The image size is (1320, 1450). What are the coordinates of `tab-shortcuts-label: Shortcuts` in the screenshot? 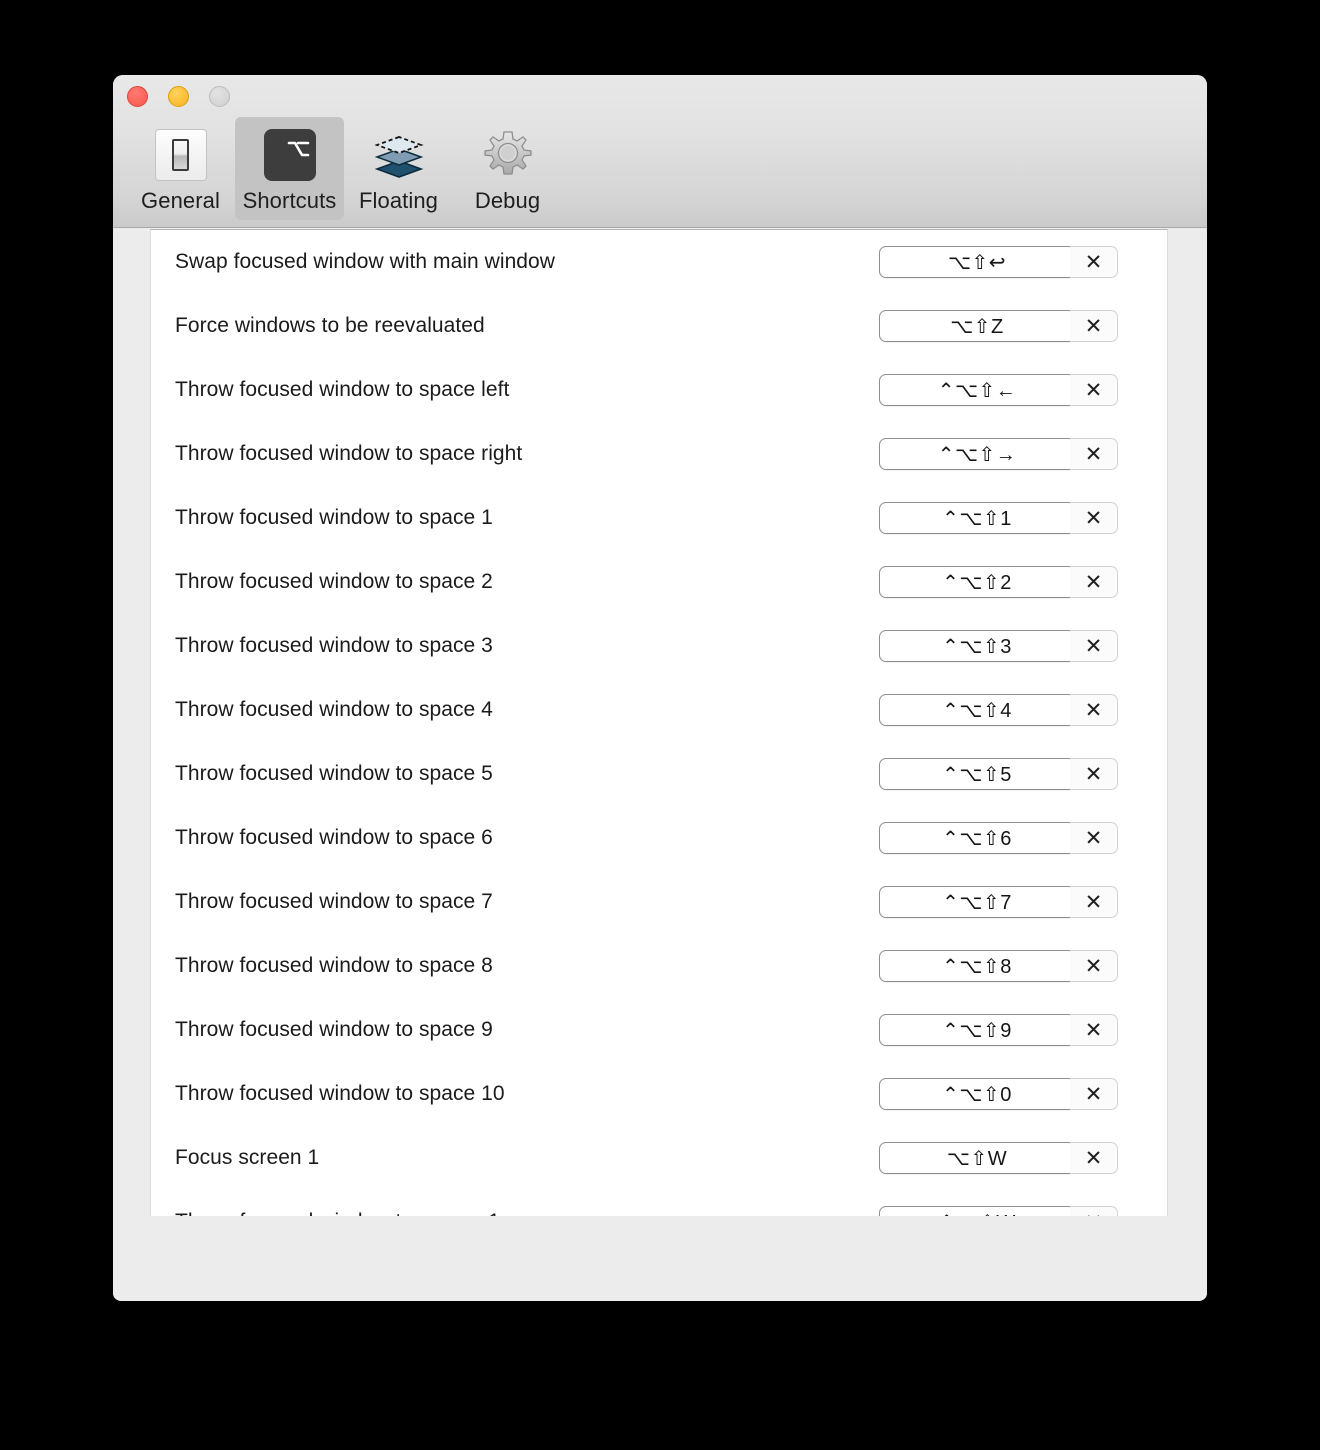 It's located at (289, 200).